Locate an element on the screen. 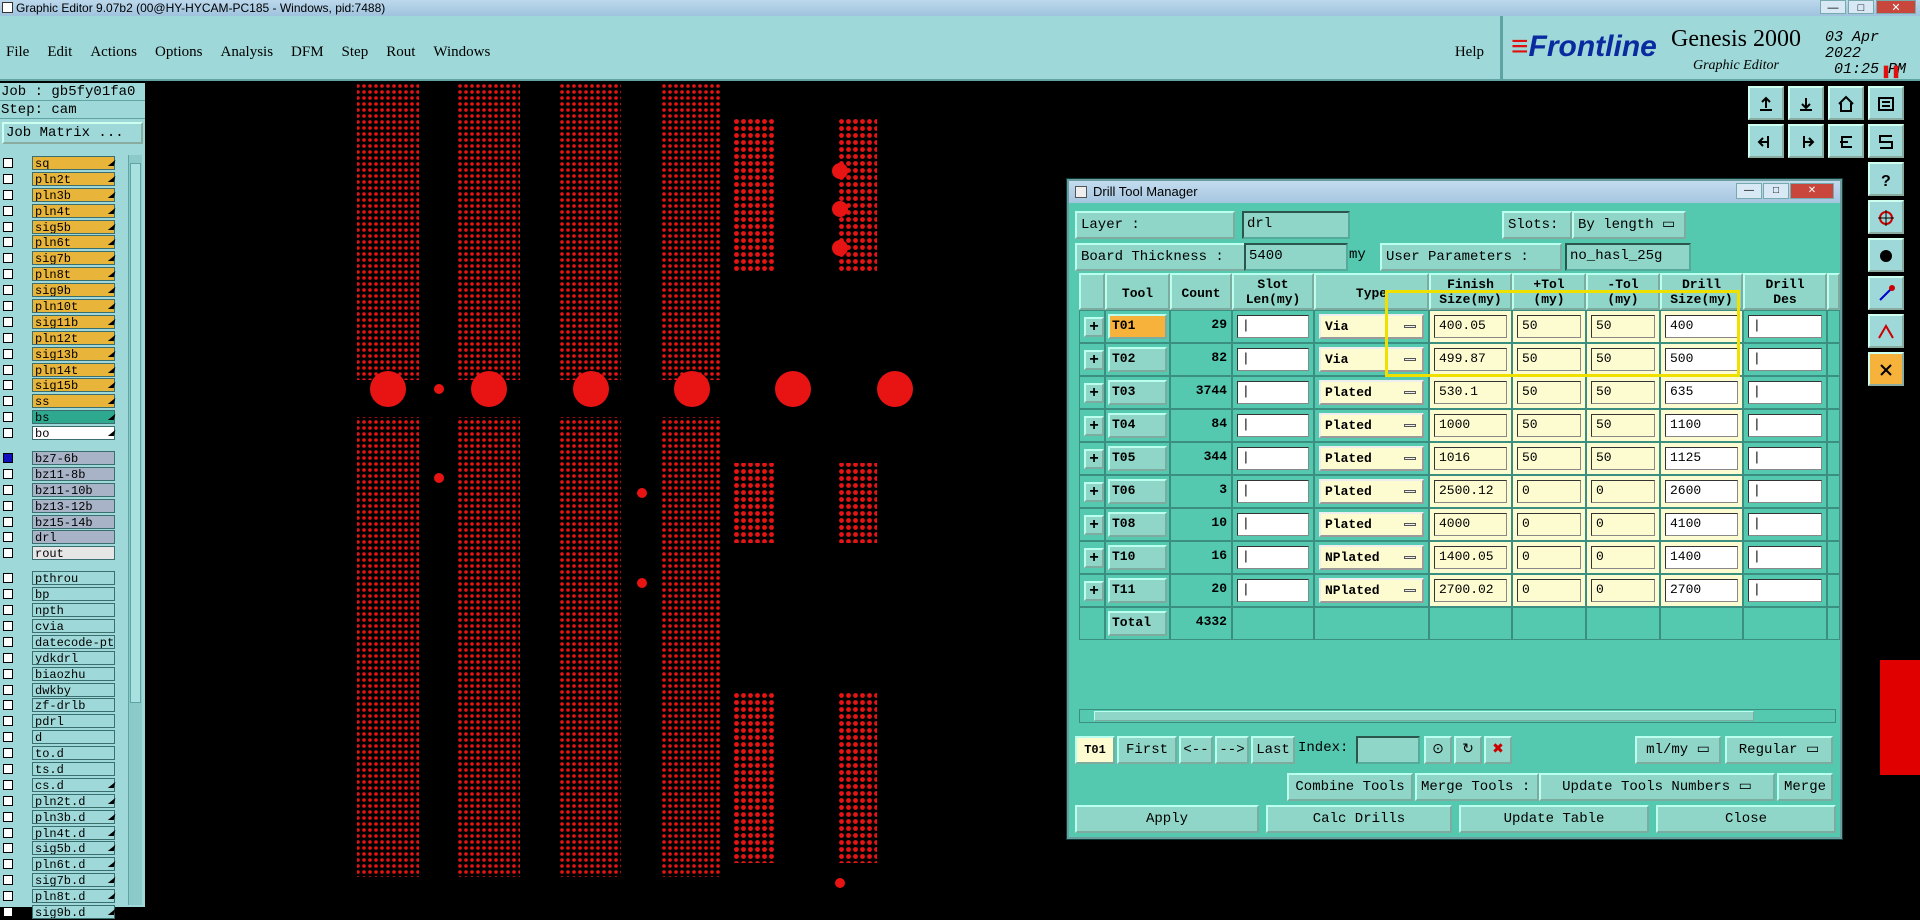 This screenshot has width=1920, height=920. layer-row-pln6t: pln6t ◢ is located at coordinates (59, 242).